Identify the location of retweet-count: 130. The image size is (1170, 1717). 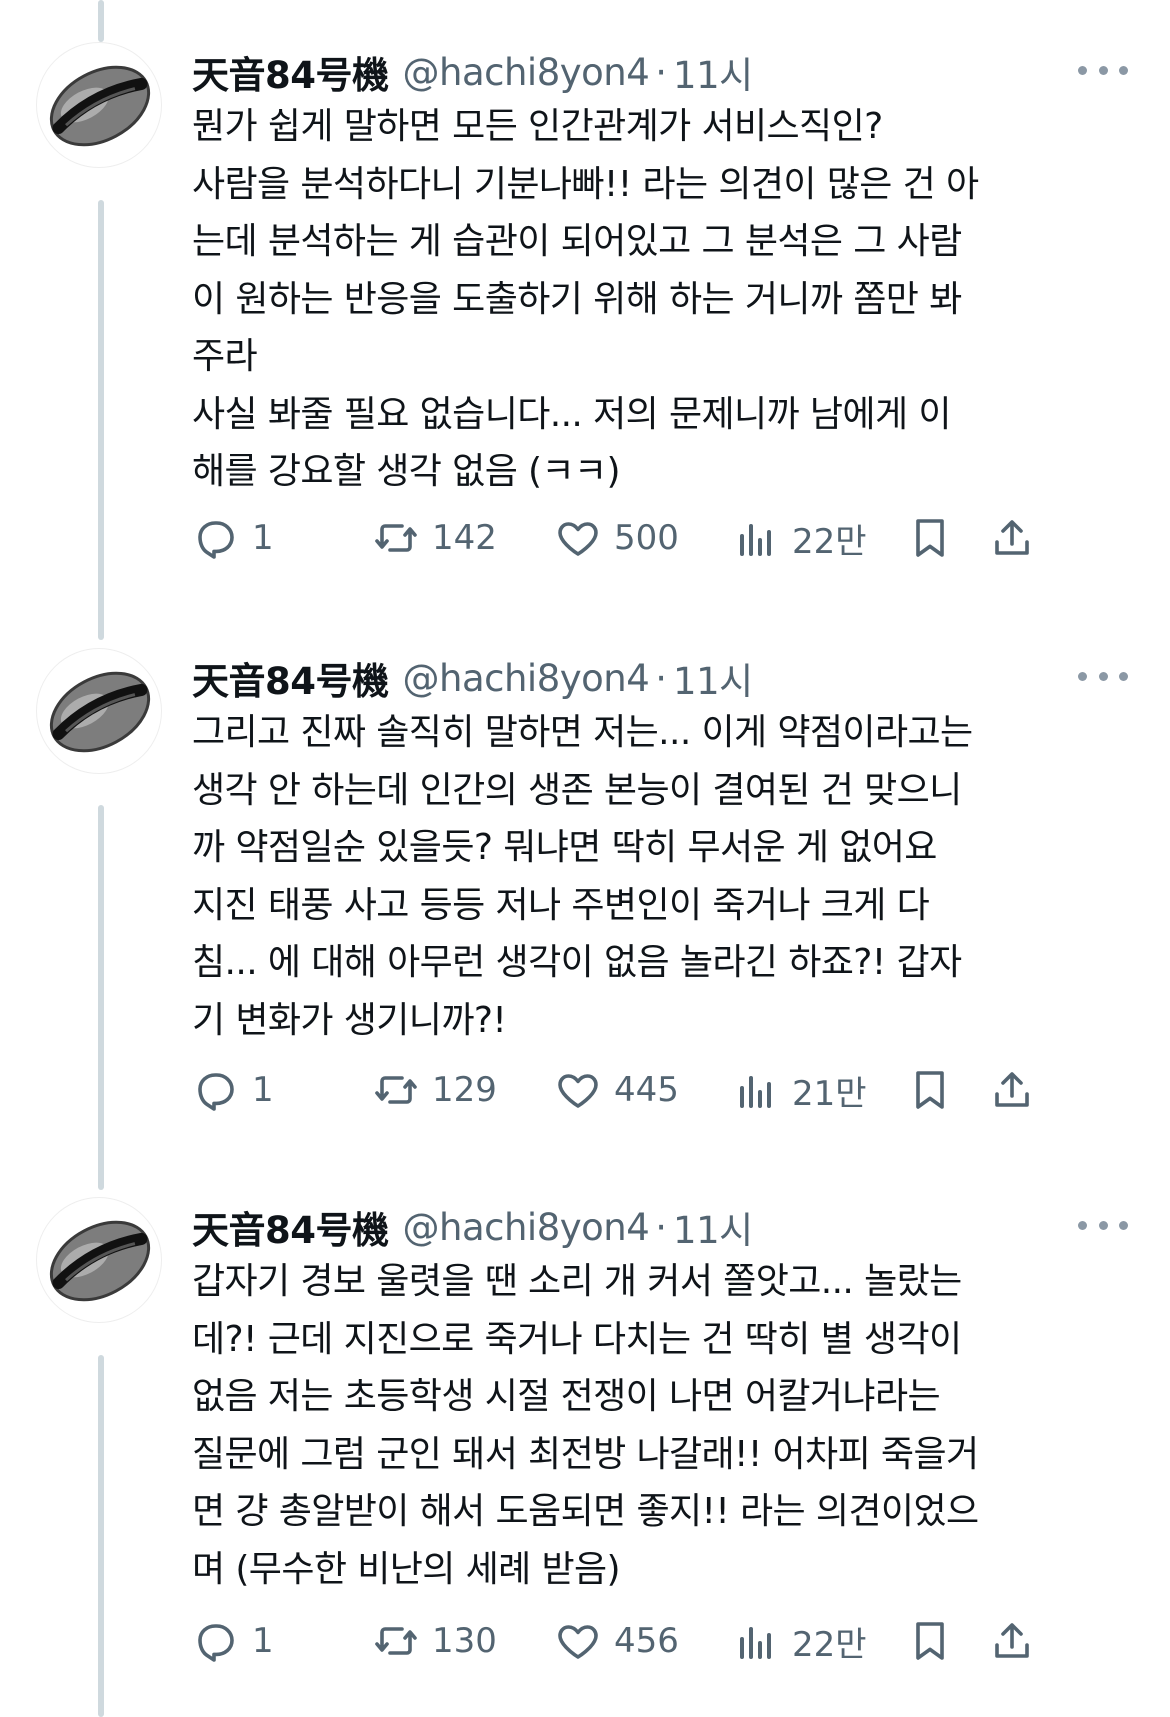
(464, 1641).